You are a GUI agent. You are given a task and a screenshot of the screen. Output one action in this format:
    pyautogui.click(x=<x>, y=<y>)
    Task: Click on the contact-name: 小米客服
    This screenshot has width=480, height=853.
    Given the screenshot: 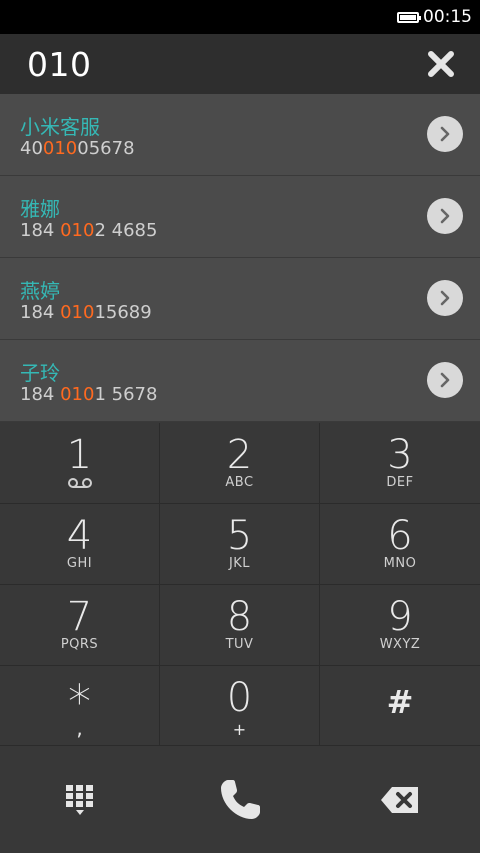 What is the action you would take?
    pyautogui.click(x=60, y=127)
    